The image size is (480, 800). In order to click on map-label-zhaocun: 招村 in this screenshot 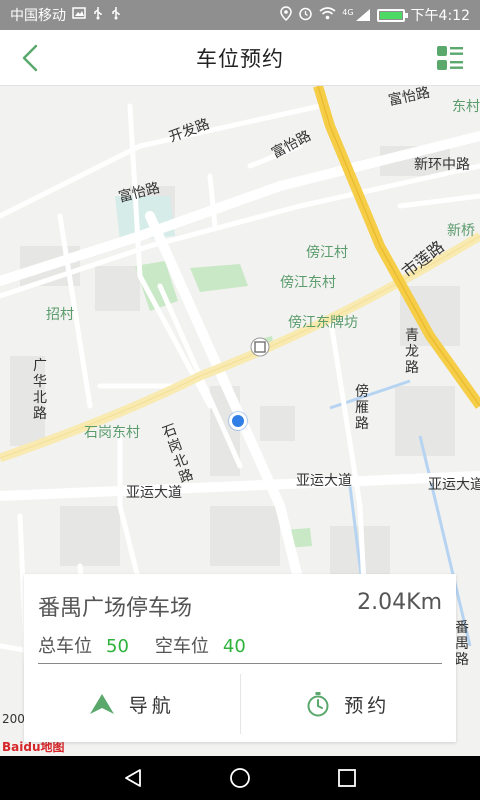, I will do `click(60, 315)`.